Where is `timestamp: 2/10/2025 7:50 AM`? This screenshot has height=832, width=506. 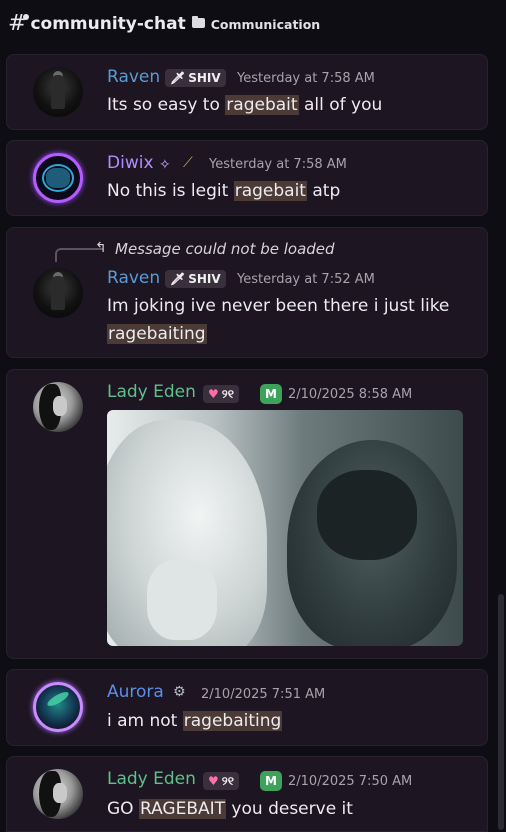
timestamp: 2/10/2025 7:50 AM is located at coordinates (350, 781).